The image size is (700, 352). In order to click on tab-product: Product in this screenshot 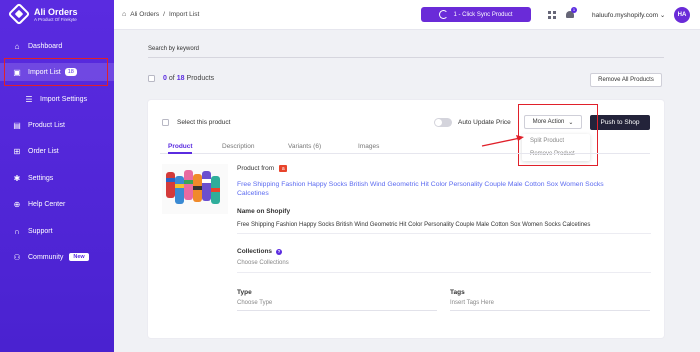, I will do `click(180, 146)`.